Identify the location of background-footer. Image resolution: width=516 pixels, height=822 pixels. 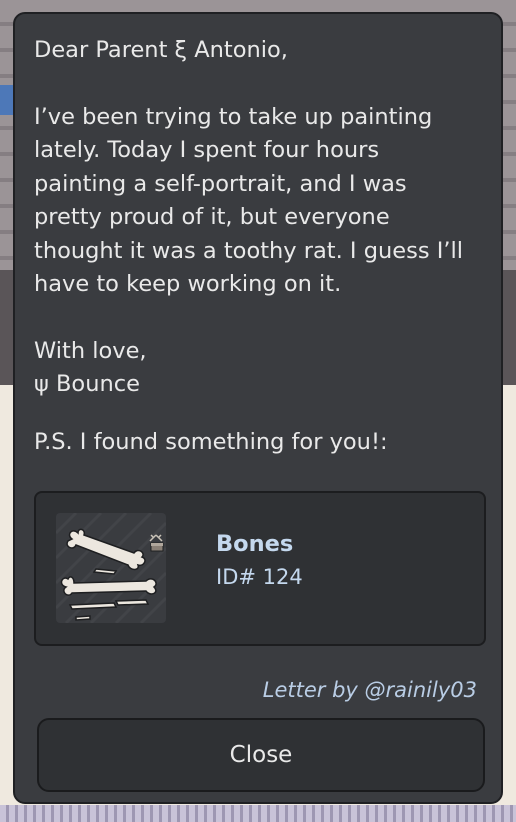
(258, 813).